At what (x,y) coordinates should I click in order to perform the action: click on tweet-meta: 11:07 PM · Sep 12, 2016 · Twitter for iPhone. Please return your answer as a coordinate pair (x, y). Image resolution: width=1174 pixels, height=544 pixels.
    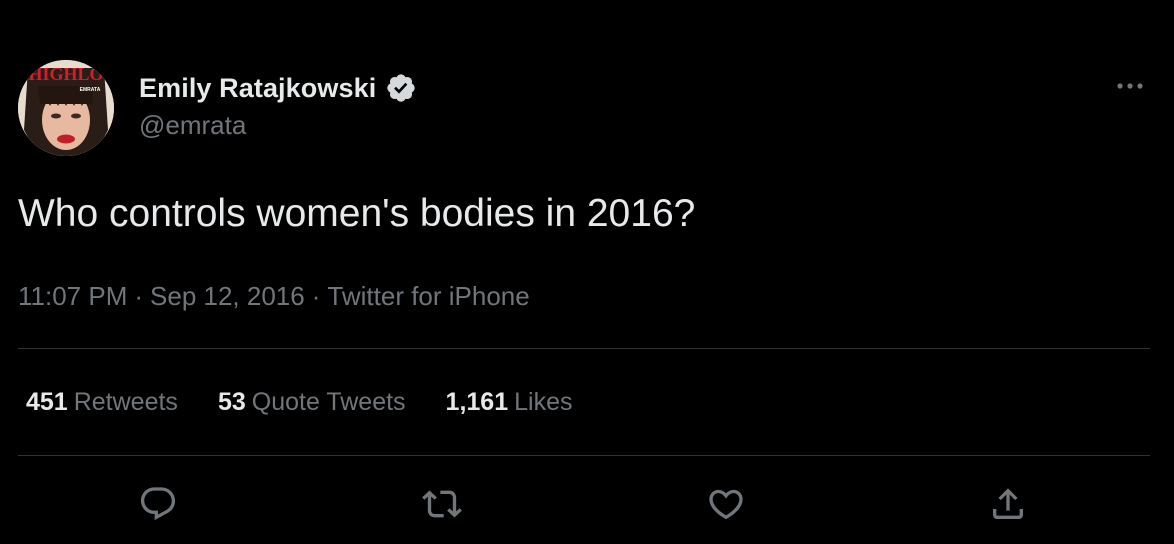
    Looking at the image, I should click on (274, 296).